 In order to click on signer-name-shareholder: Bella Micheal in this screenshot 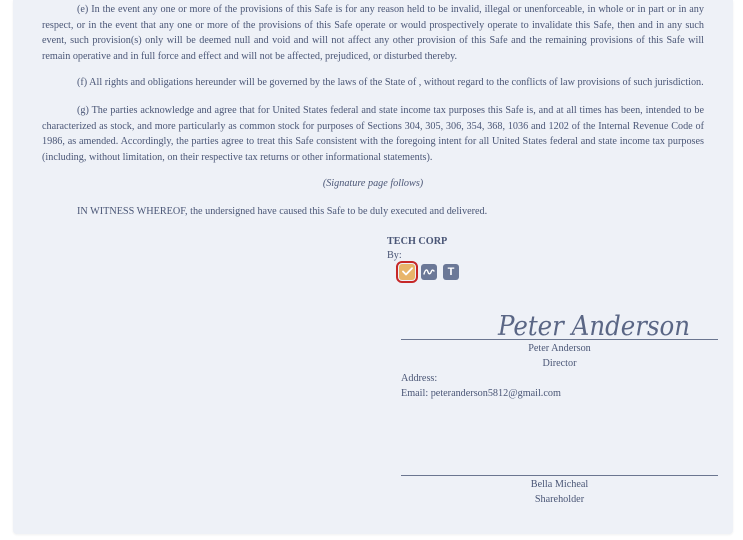, I will do `click(559, 484)`.